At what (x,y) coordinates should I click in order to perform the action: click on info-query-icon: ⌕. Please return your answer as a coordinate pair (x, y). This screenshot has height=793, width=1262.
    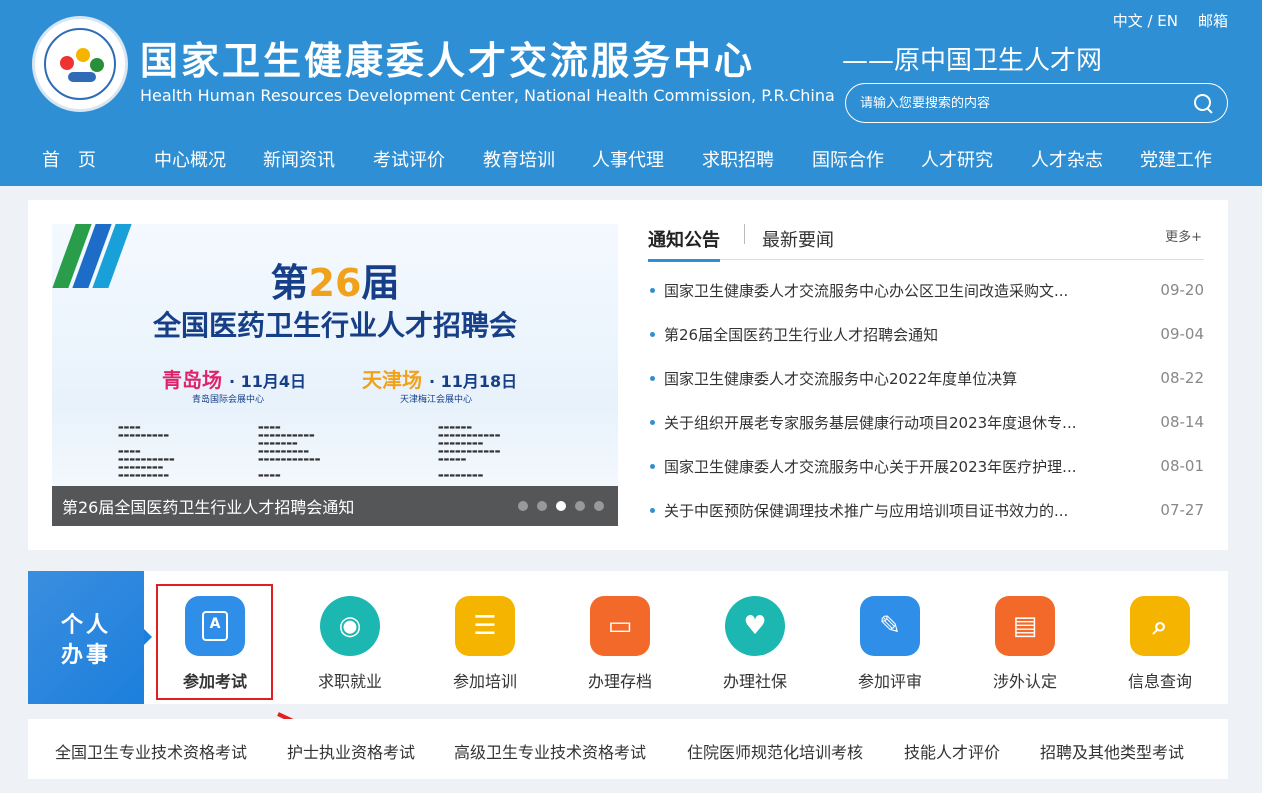
    Looking at the image, I should click on (1160, 626).